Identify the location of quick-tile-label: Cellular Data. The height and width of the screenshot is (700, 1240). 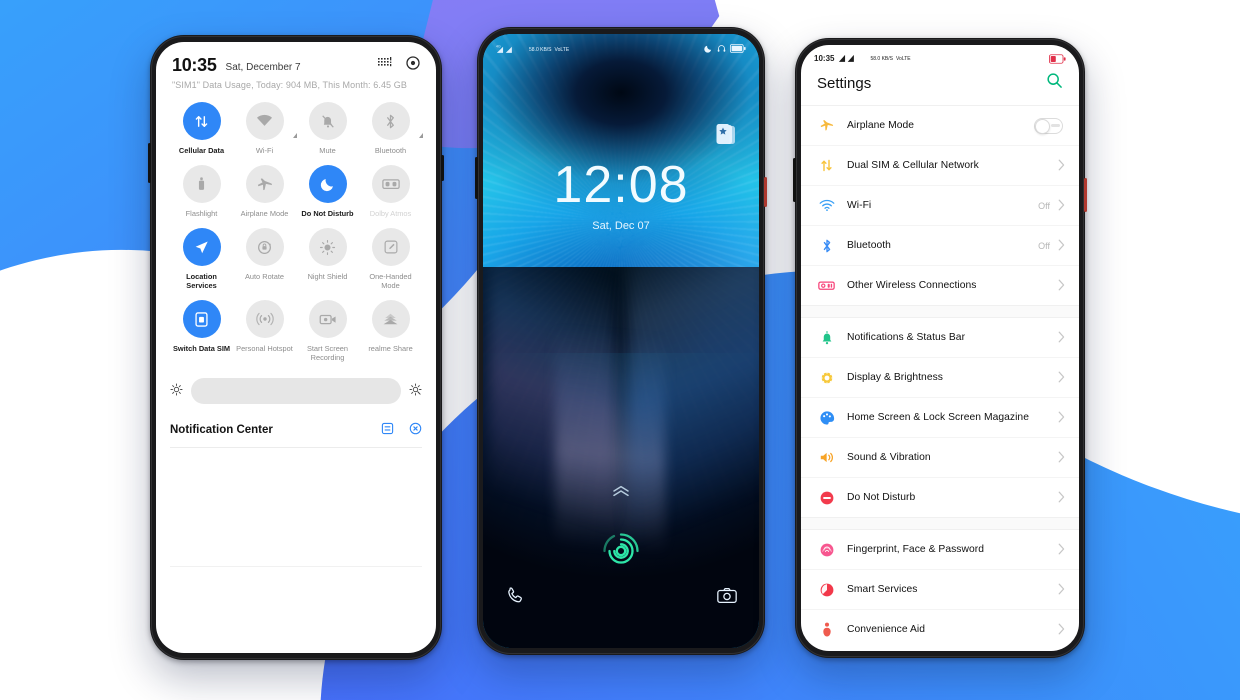
(201, 150).